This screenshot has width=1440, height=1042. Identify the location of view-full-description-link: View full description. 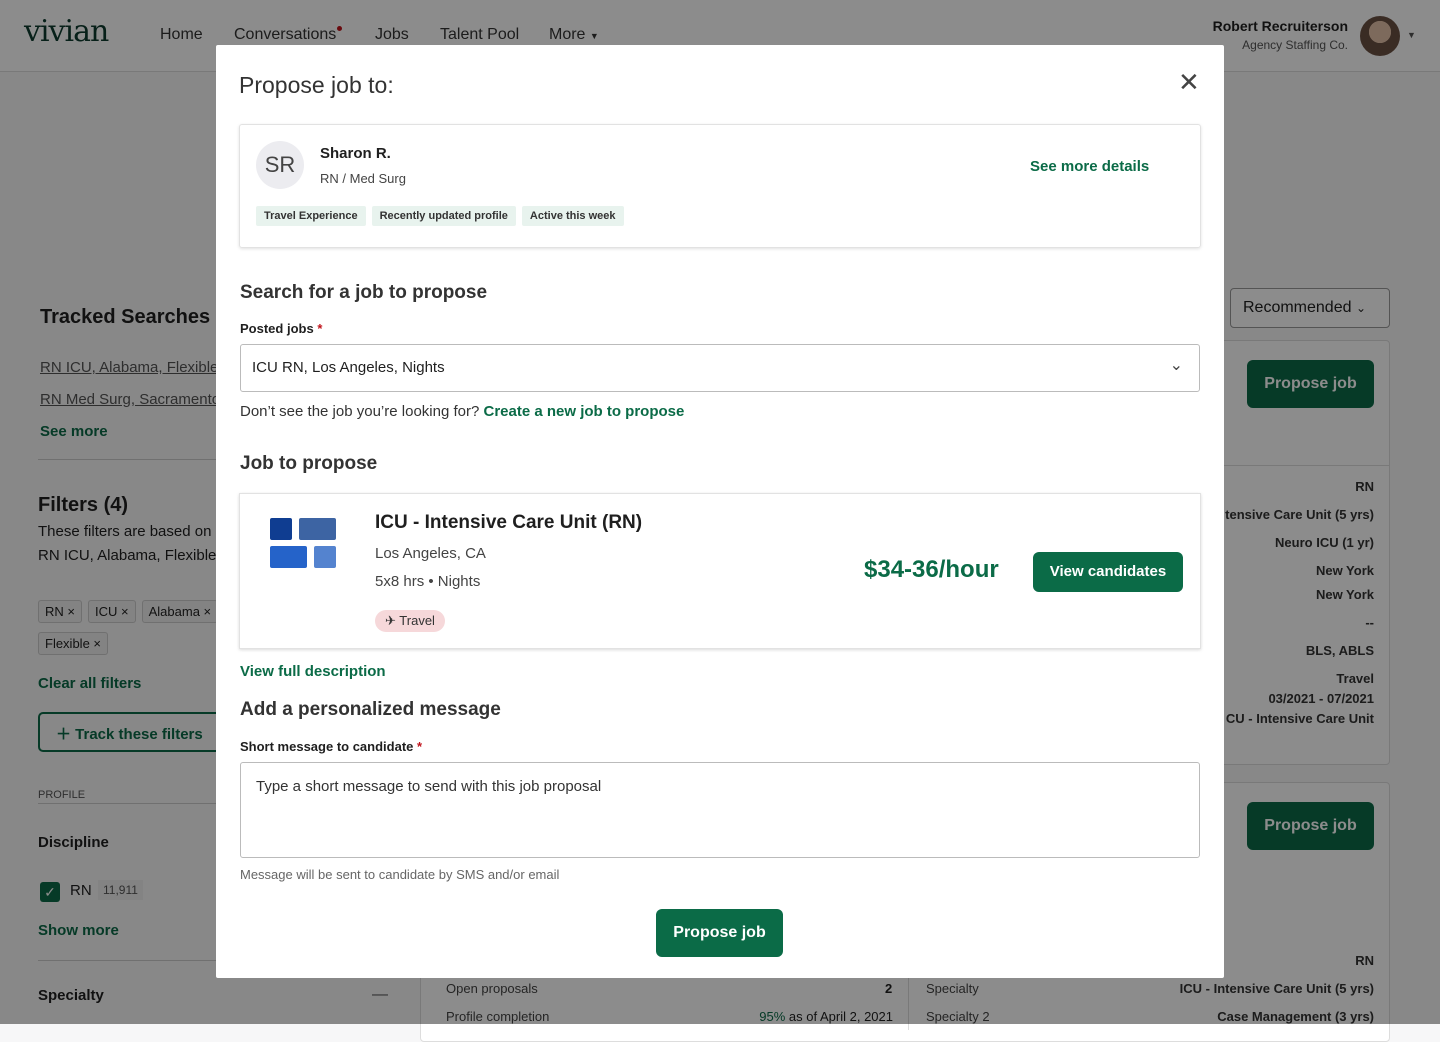
(313, 671).